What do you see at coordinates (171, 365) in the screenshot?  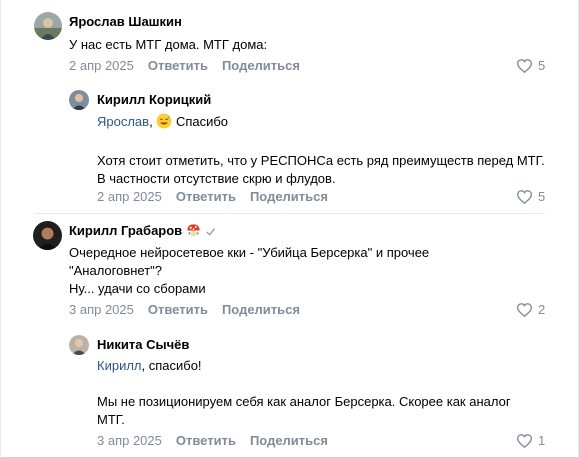 I see `mention-suffix: , спасибо!` at bounding box center [171, 365].